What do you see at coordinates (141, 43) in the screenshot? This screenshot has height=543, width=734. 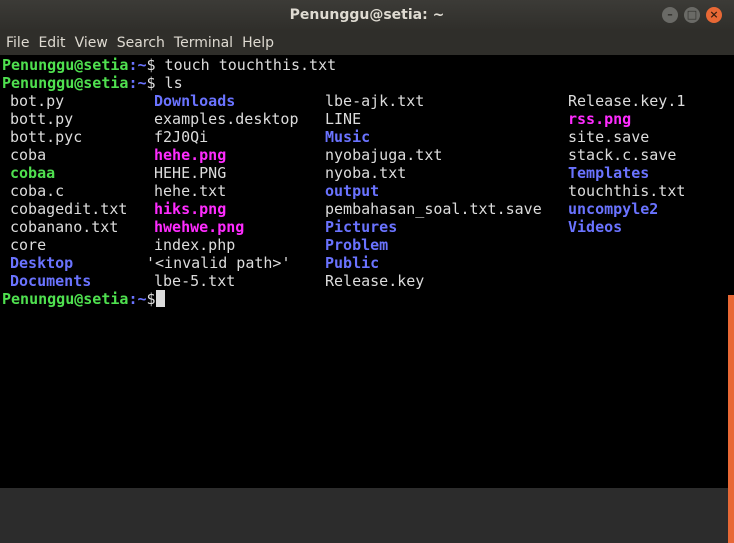 I see `menu-search: Search` at bounding box center [141, 43].